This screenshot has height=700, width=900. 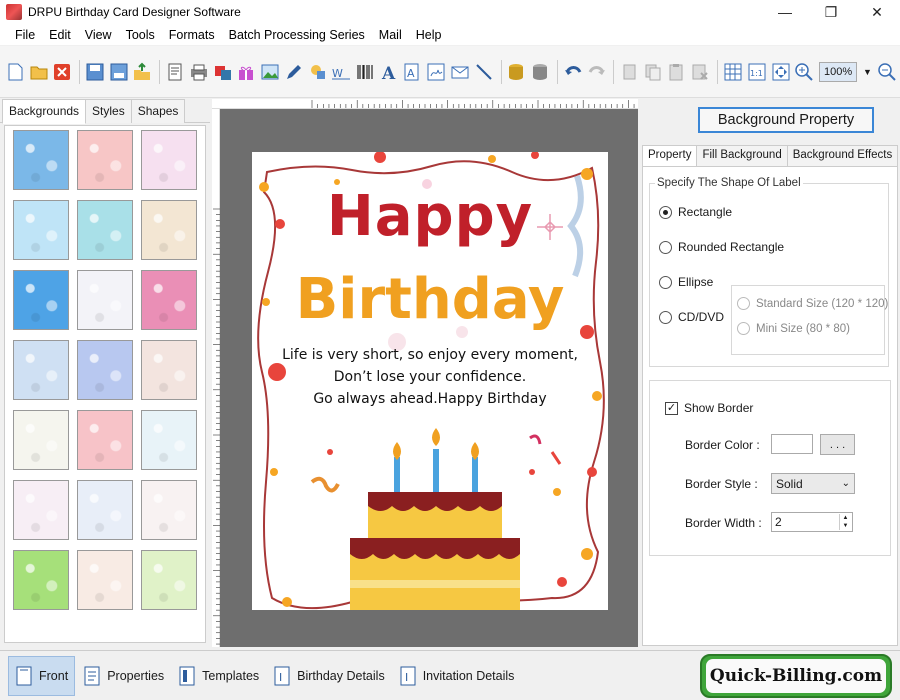 I want to click on checkbox-checked-icon: ✓, so click(x=671, y=408).